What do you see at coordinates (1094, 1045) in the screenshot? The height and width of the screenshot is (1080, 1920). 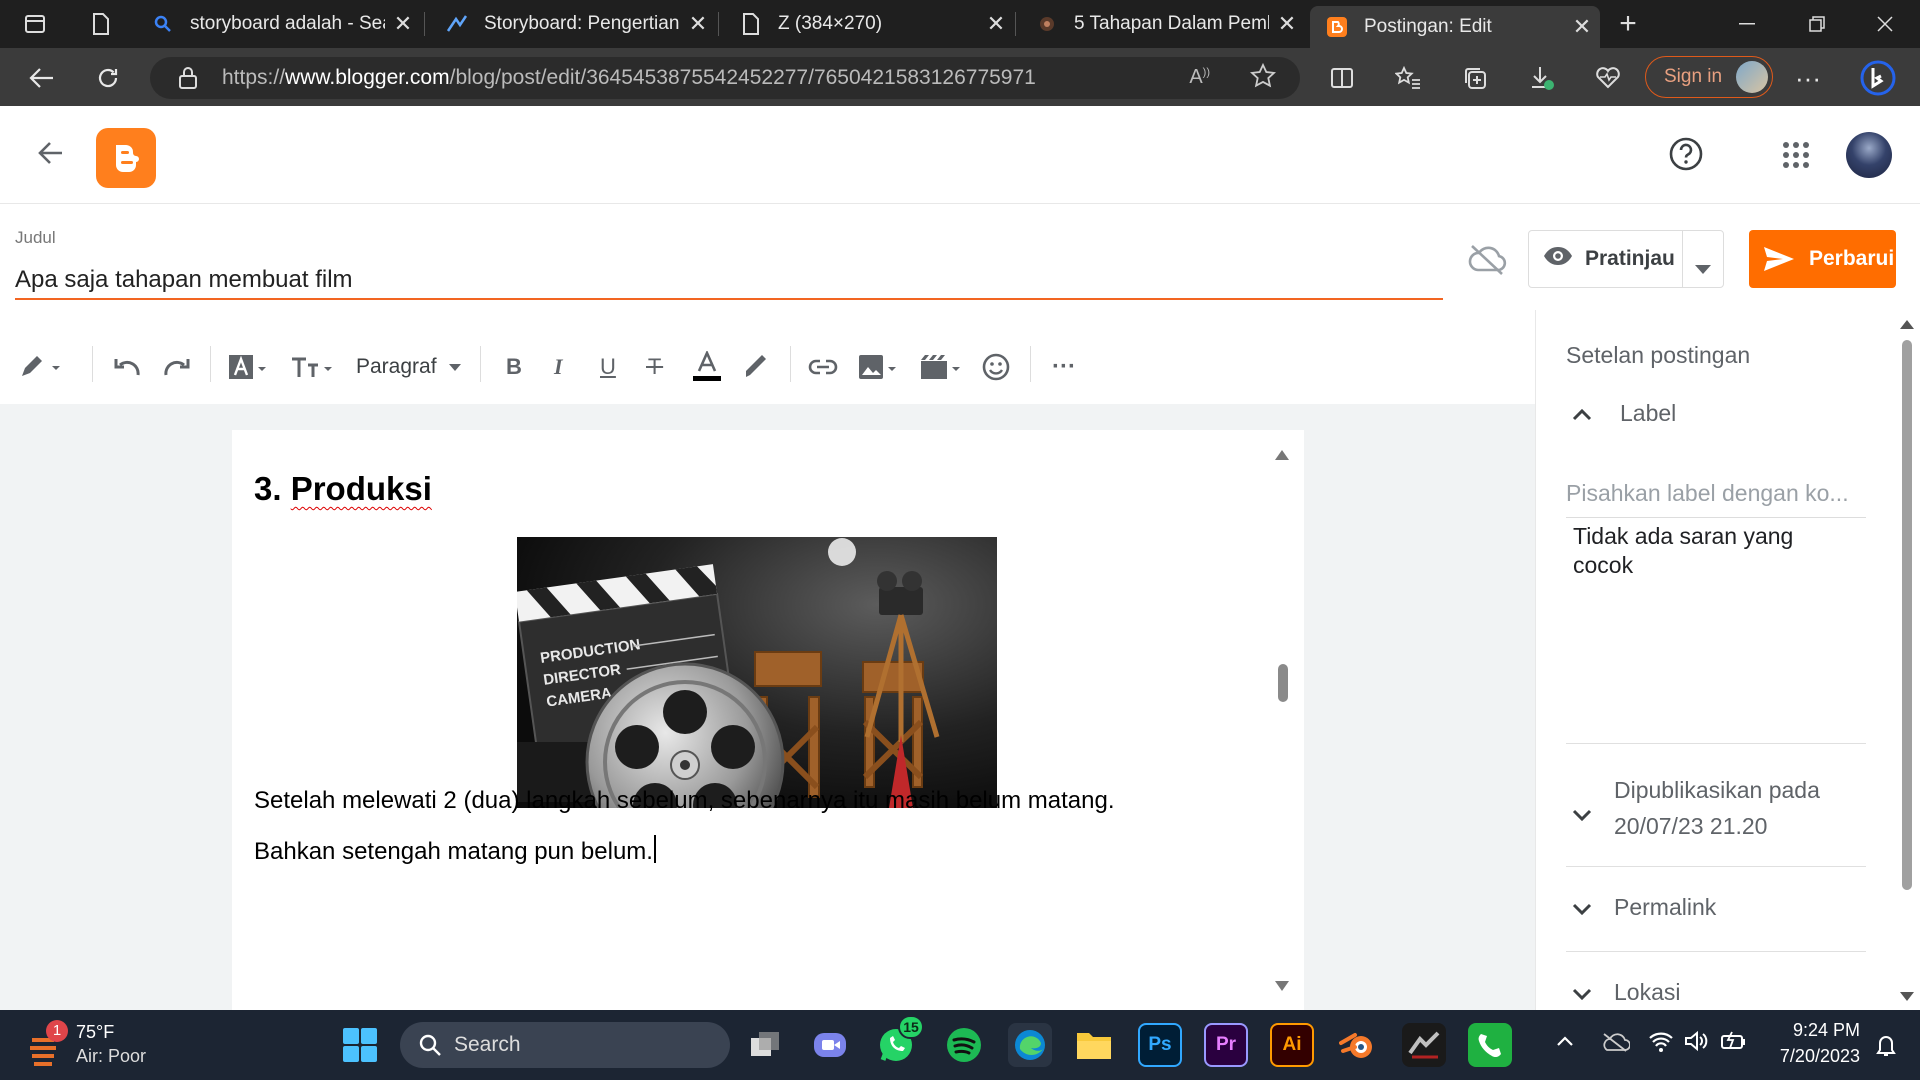 I see `file-explorer-icon` at bounding box center [1094, 1045].